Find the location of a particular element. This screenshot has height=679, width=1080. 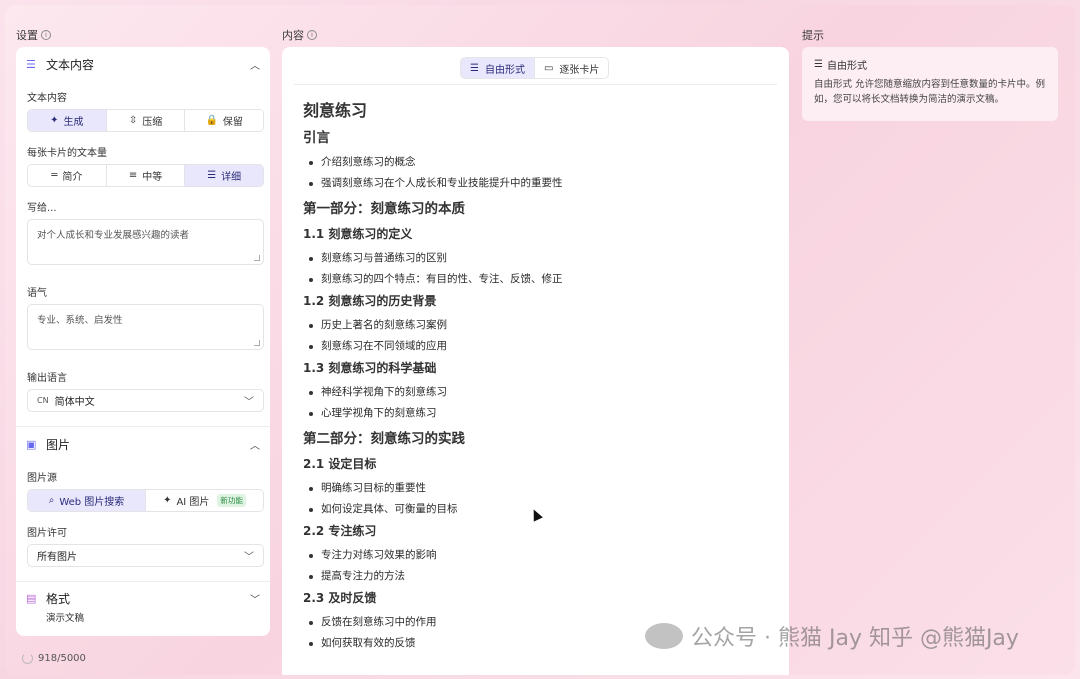

output-language-label: 输出语言 is located at coordinates (47, 378).